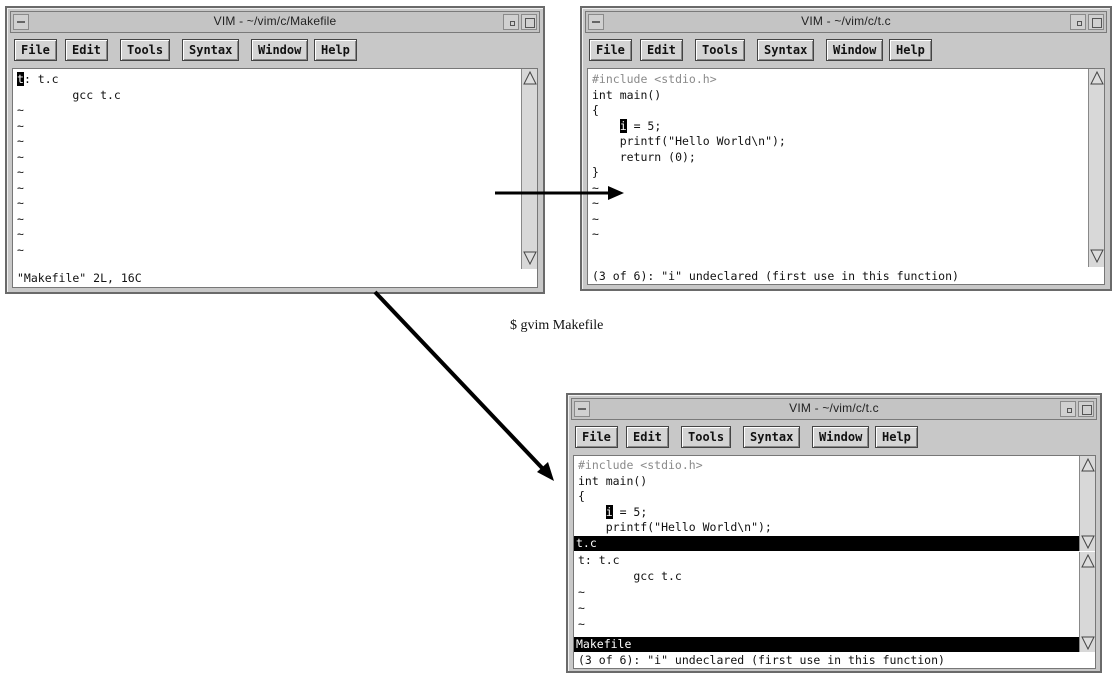 This screenshot has height=677, width=1117. What do you see at coordinates (1087, 503) in the screenshot?
I see `scrollbar-top` at bounding box center [1087, 503].